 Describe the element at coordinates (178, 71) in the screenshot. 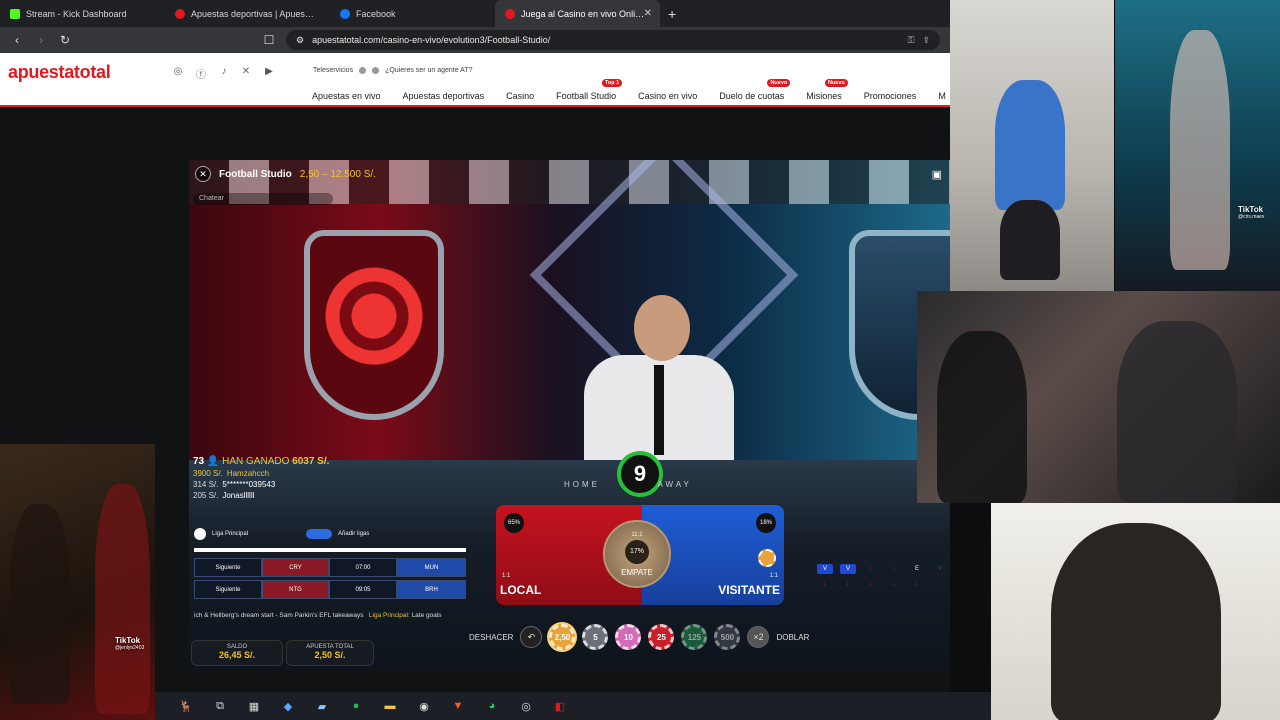

I see `instagram-icon: ◎` at that location.